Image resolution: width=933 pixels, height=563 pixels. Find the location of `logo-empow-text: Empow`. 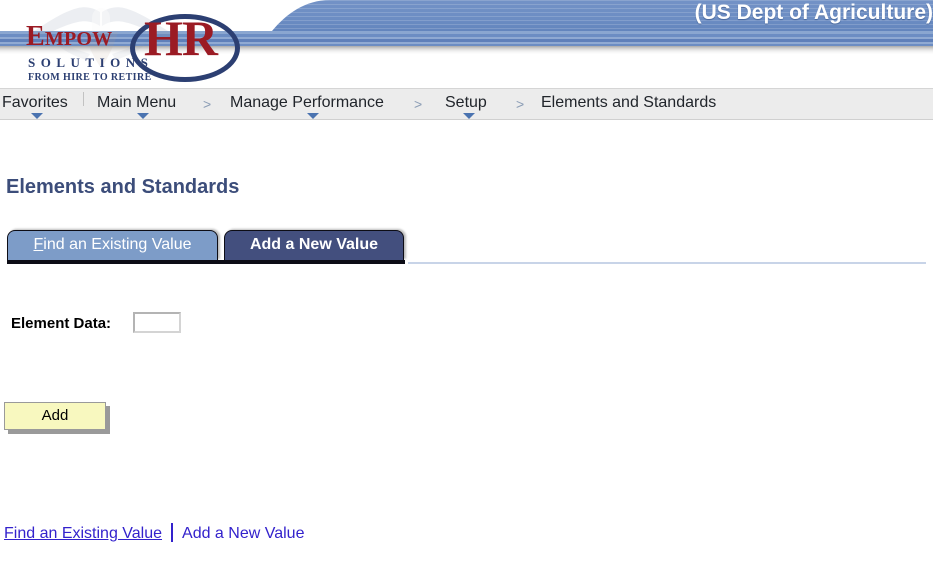

logo-empow-text: Empow is located at coordinates (69, 36).